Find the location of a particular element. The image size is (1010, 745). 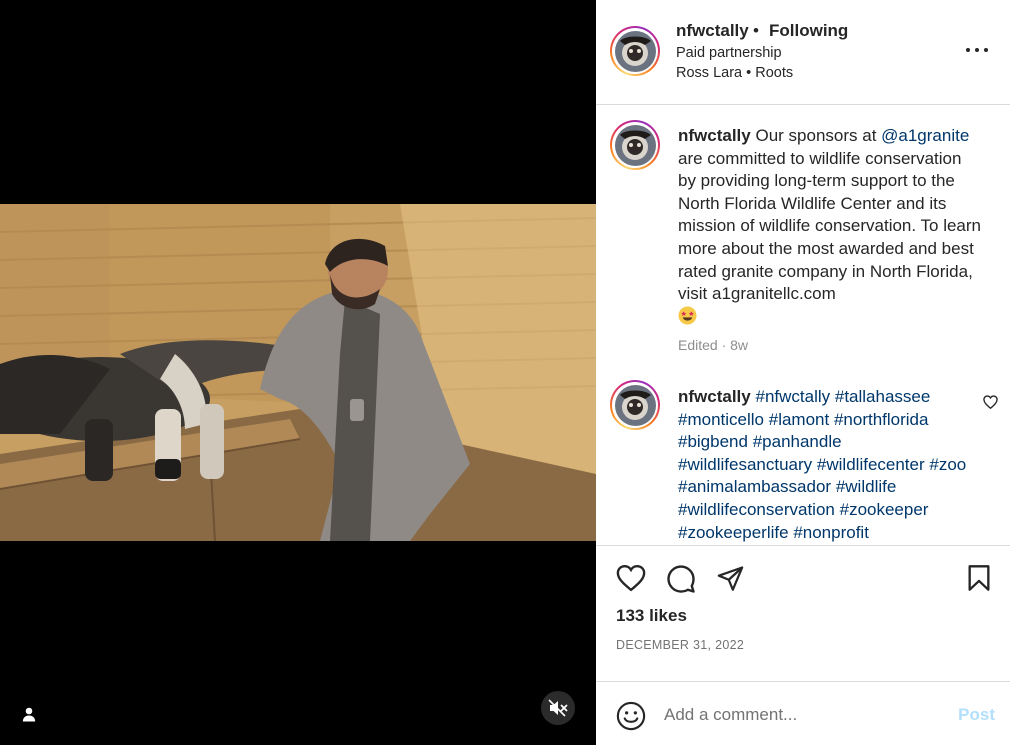

hashtag-link: #wildlifesanctuary is located at coordinates (745, 464).